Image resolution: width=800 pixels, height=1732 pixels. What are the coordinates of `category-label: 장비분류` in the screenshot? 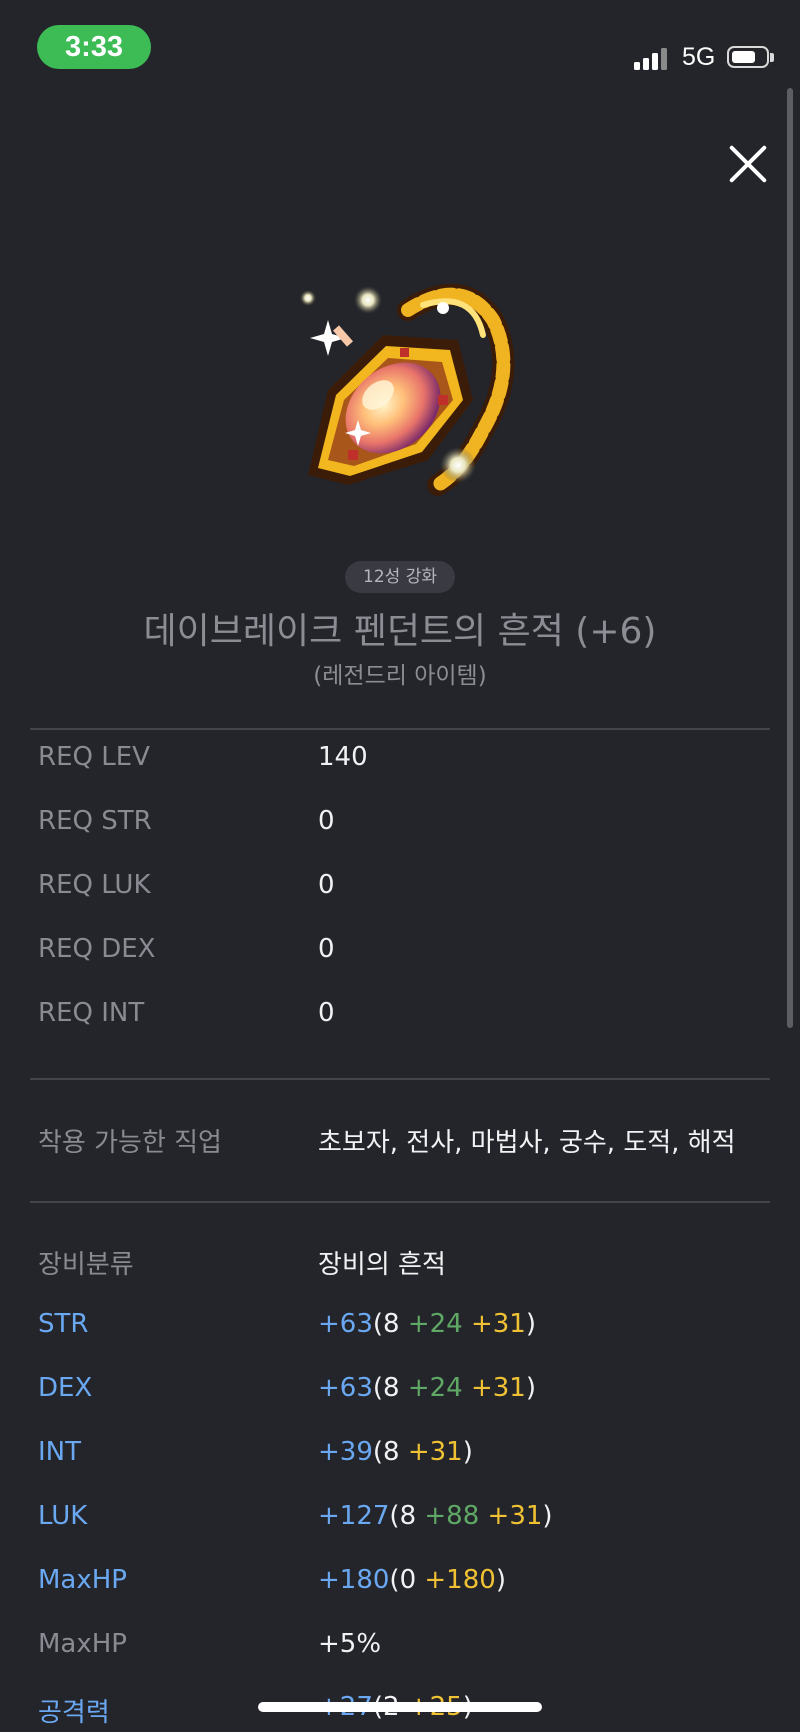 It's located at (86, 1265).